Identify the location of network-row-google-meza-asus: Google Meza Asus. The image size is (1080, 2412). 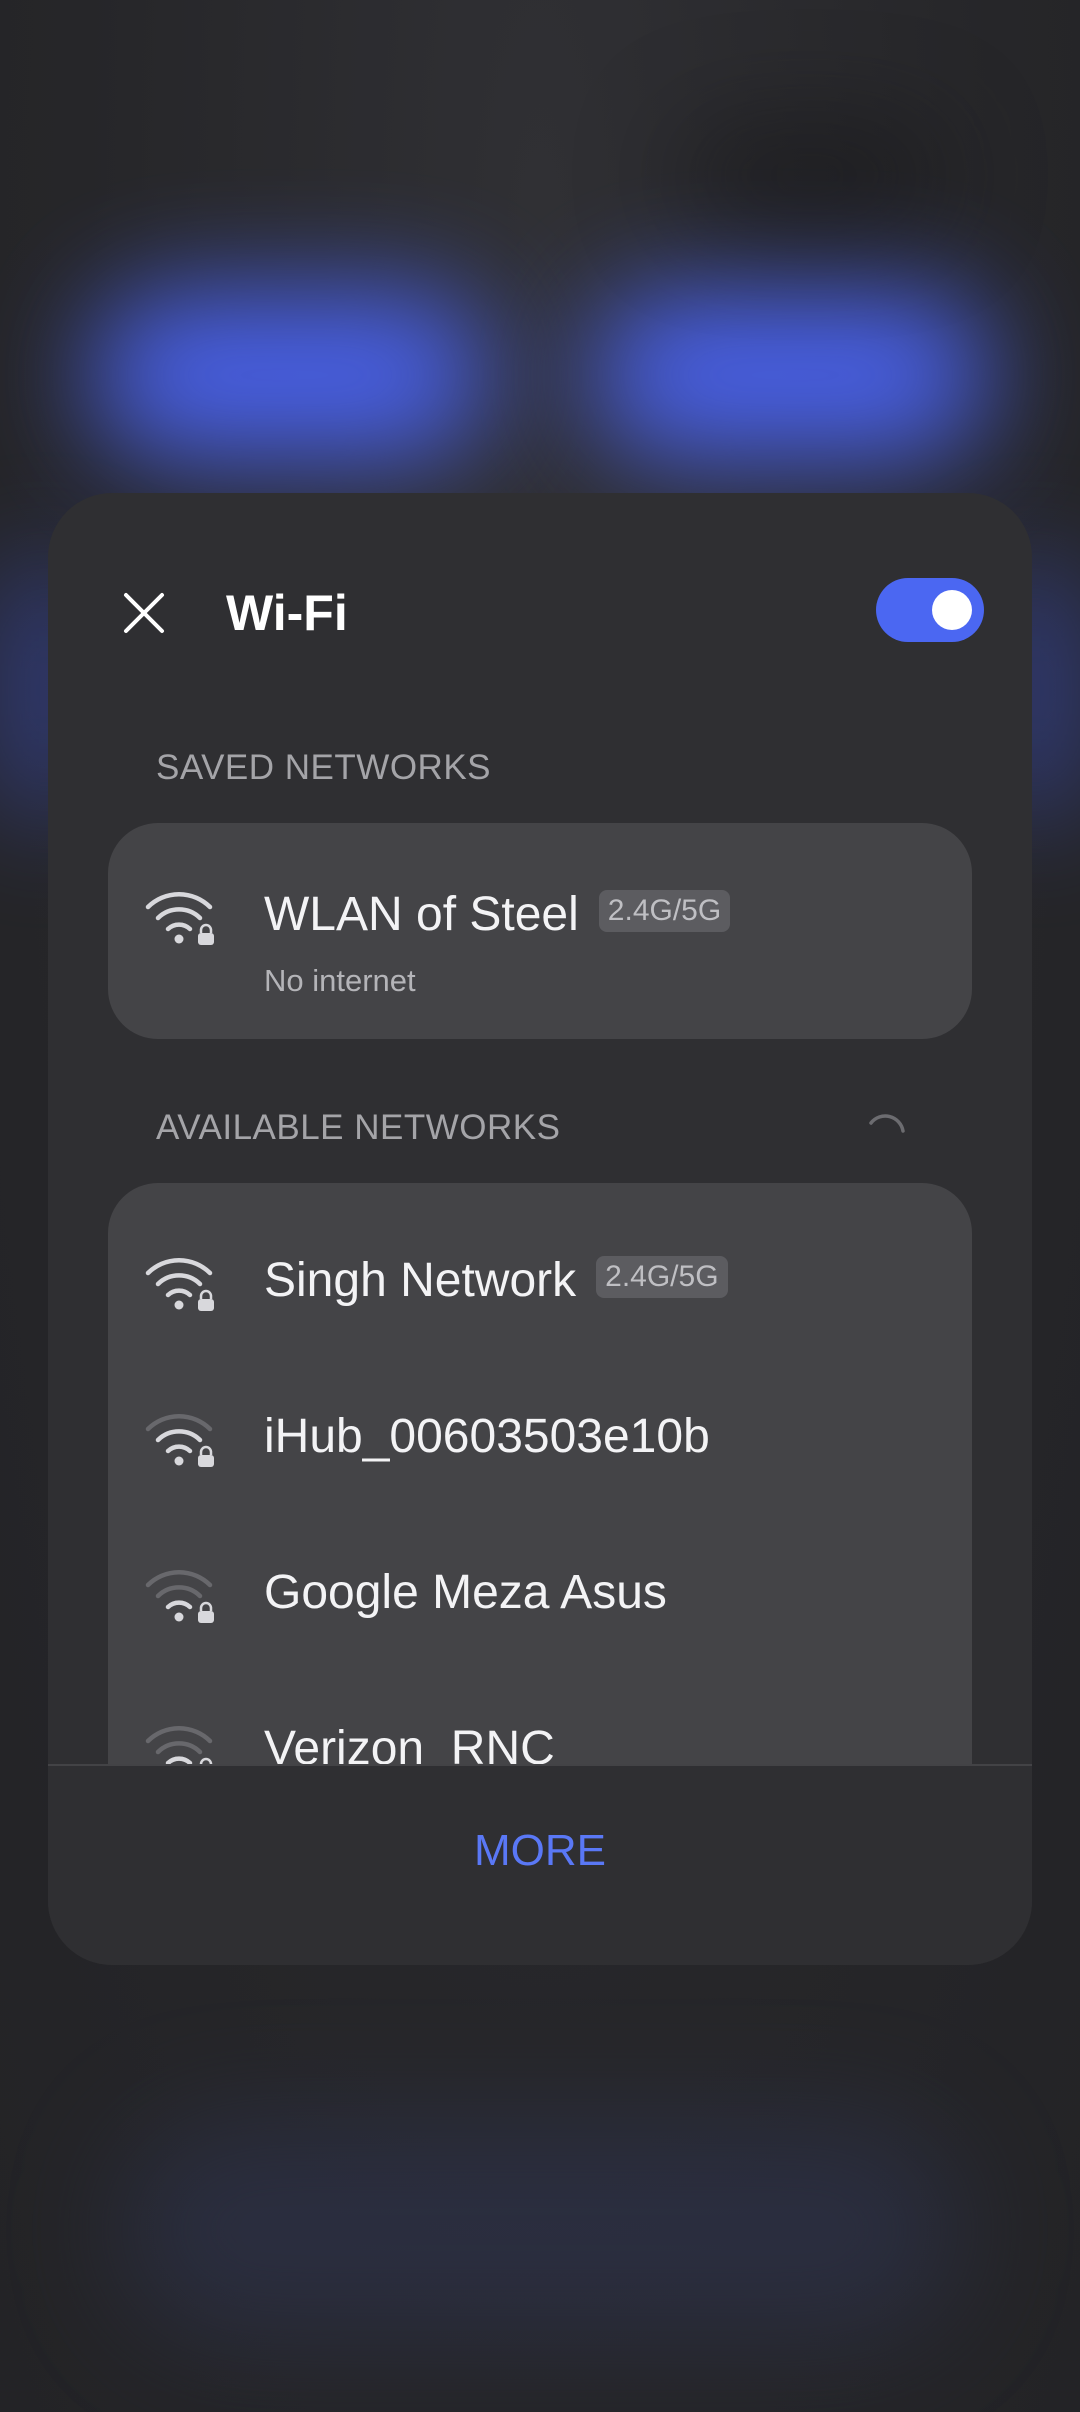
(540, 1595).